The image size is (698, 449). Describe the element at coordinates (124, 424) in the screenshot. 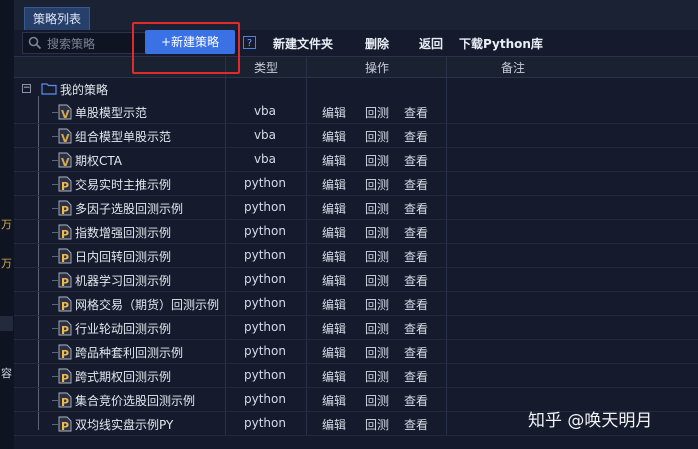

I see `strategy-name: 双均线实盘示例PY` at that location.